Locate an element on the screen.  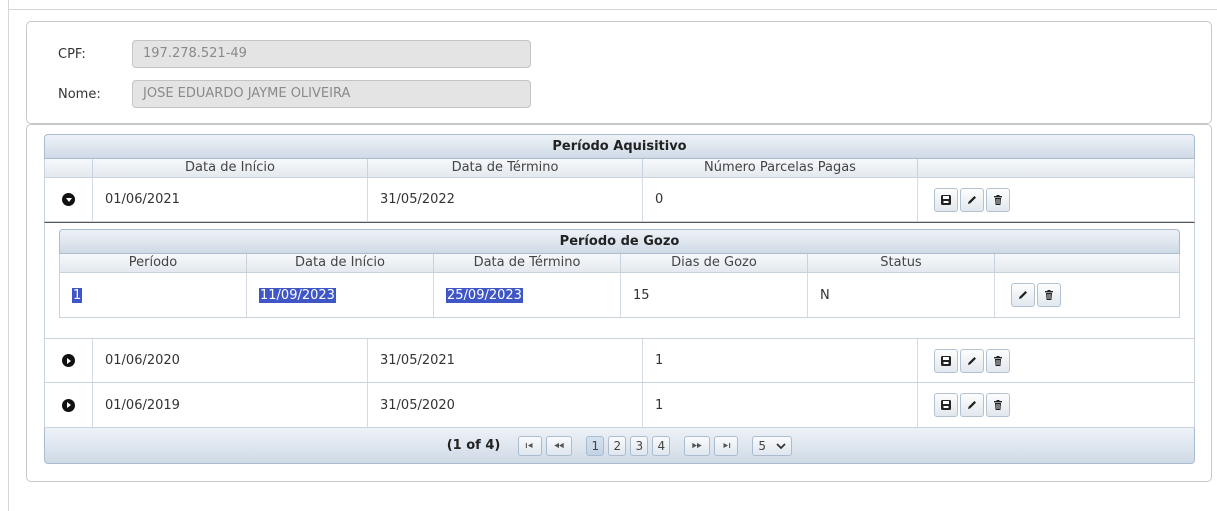
prev-page-button is located at coordinates (559, 445).